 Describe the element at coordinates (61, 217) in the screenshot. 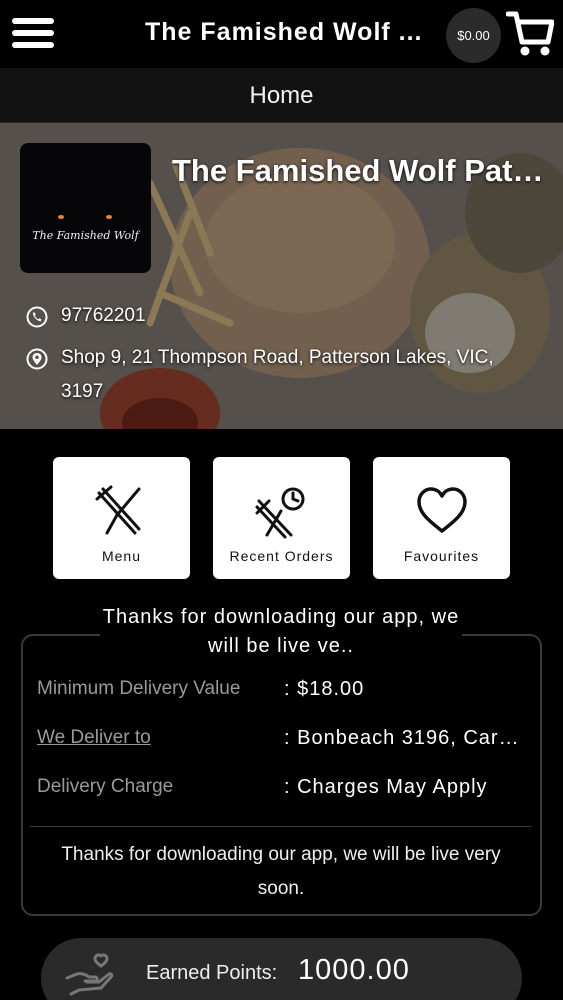

I see `wolf-eye-left-icon` at that location.